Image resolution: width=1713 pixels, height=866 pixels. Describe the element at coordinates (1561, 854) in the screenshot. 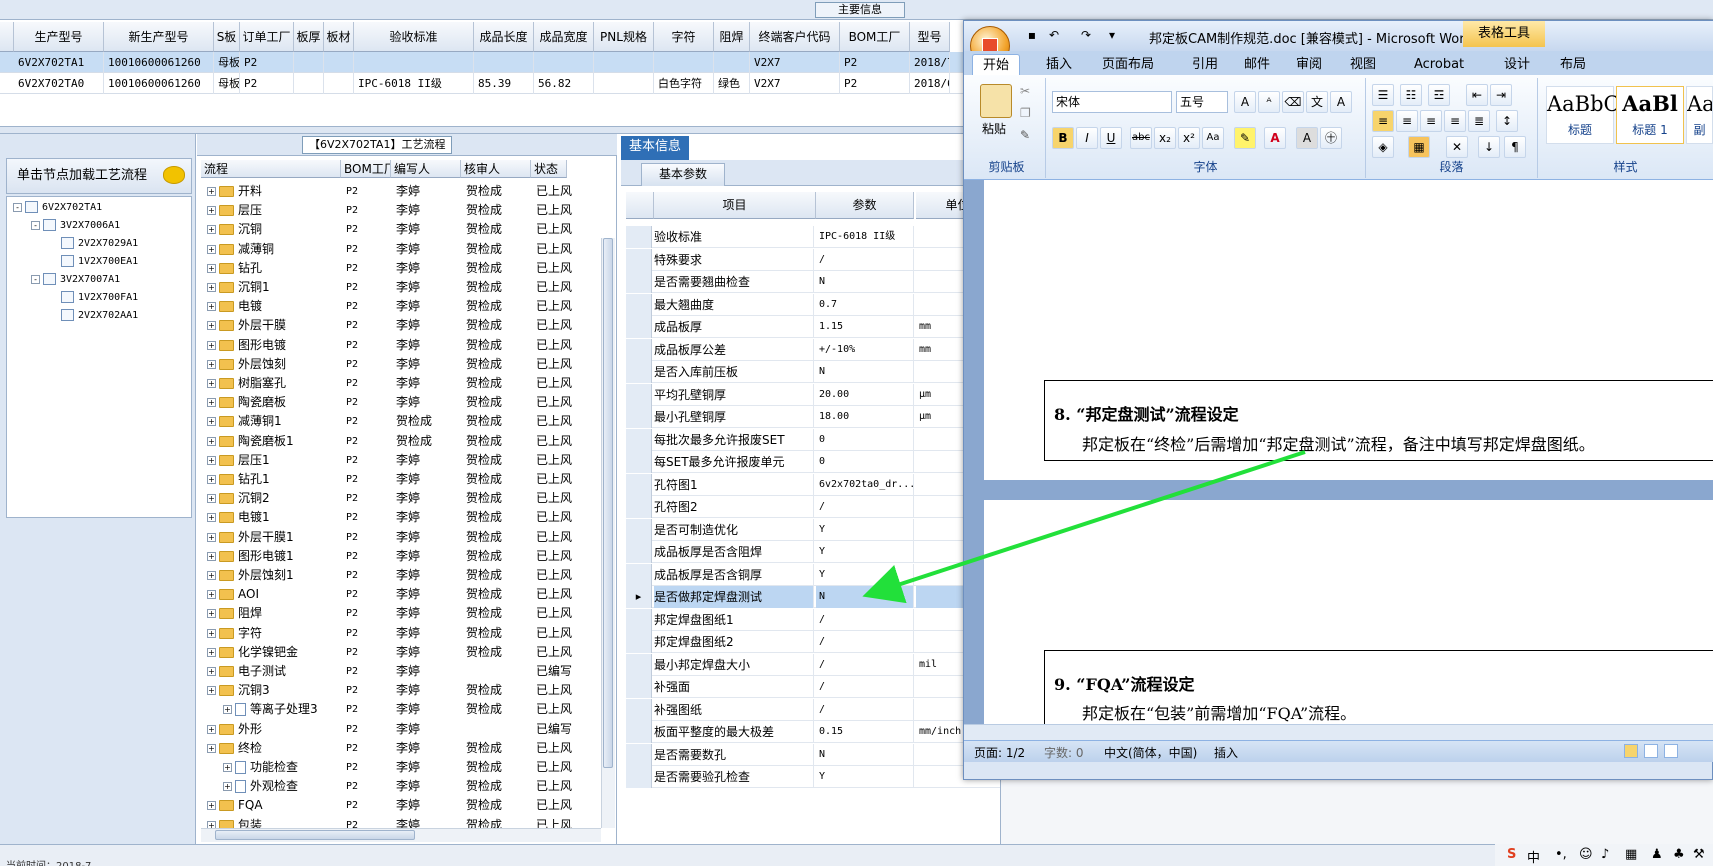

I see `punctuation-icon: •,` at that location.